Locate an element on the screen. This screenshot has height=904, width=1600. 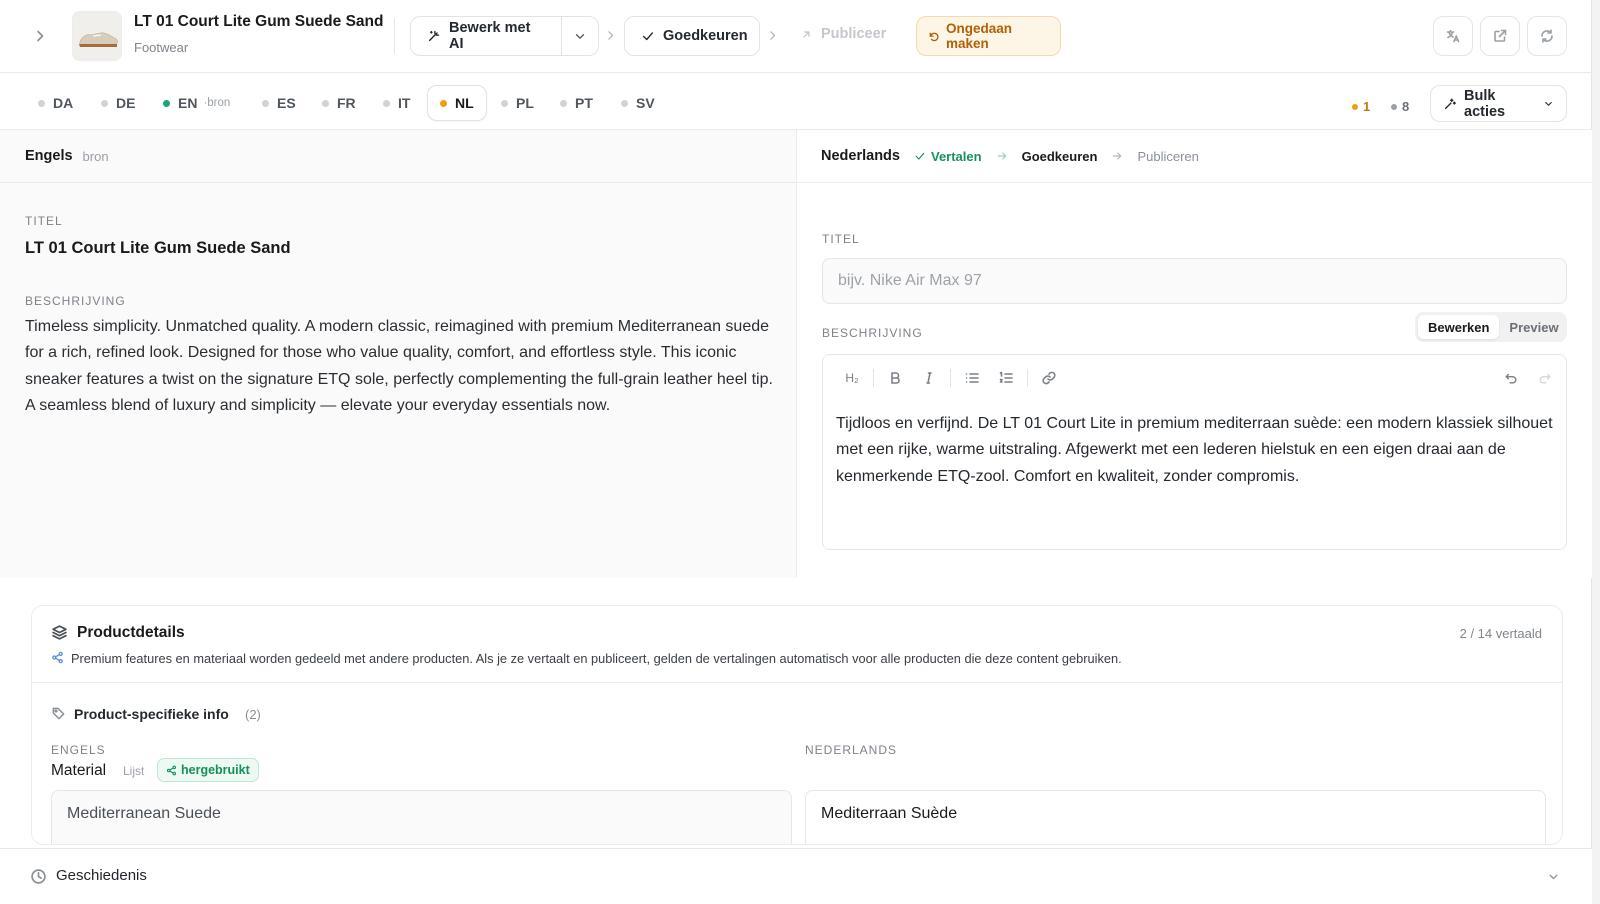
empty-count: 8 is located at coordinates (1400, 106).